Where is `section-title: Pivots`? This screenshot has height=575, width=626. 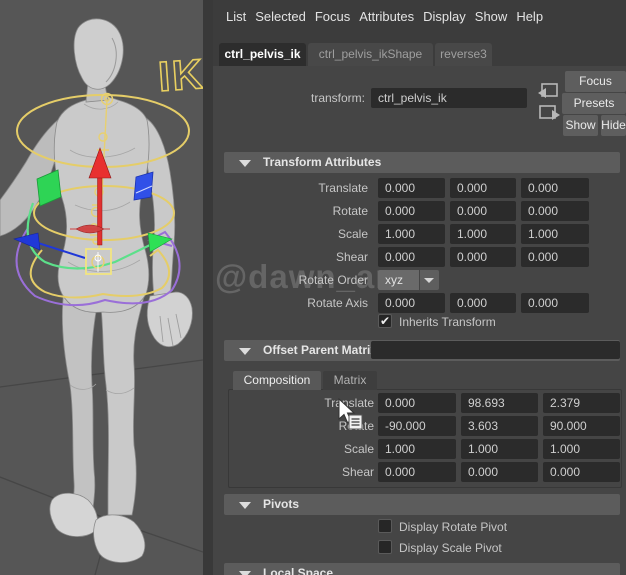 section-title: Pivots is located at coordinates (281, 504).